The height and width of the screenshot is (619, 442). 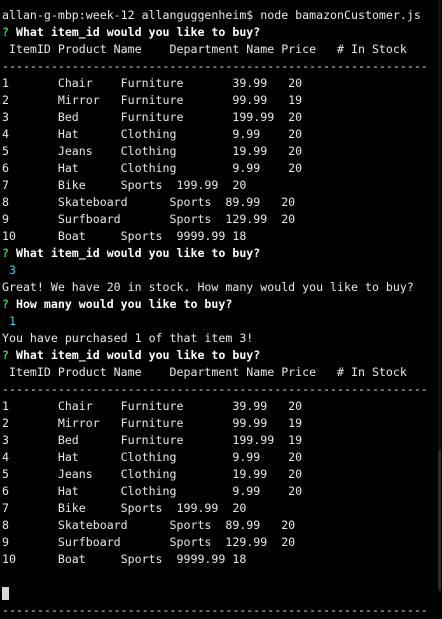 What do you see at coordinates (128, 338) in the screenshot?
I see `purchase-message: You have purchased 1 of that item 3!` at bounding box center [128, 338].